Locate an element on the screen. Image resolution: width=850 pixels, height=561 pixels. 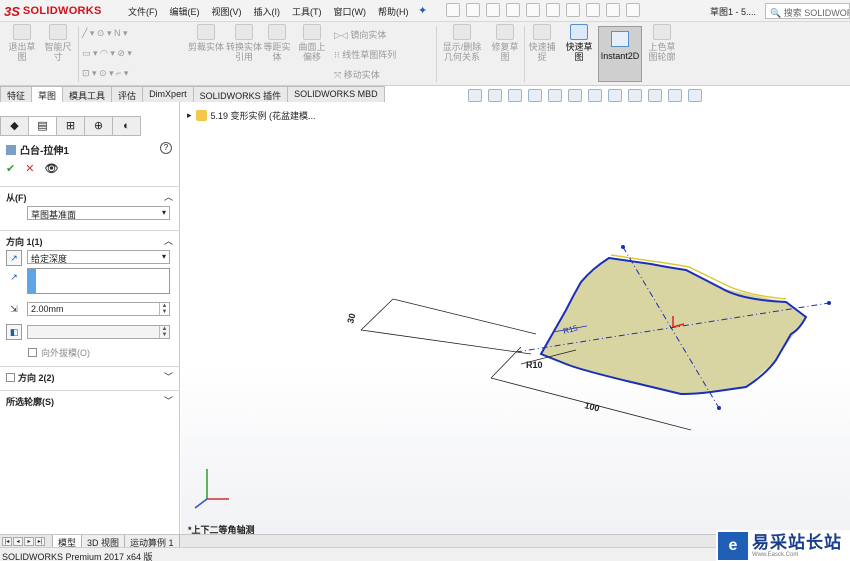
quick-snaps-button: 快速捕捉 is located at coordinates (542, 43).